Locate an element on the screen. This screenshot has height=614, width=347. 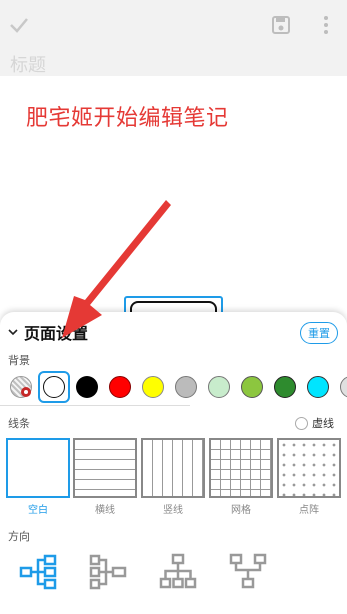
background-swatches is located at coordinates (176, 387).